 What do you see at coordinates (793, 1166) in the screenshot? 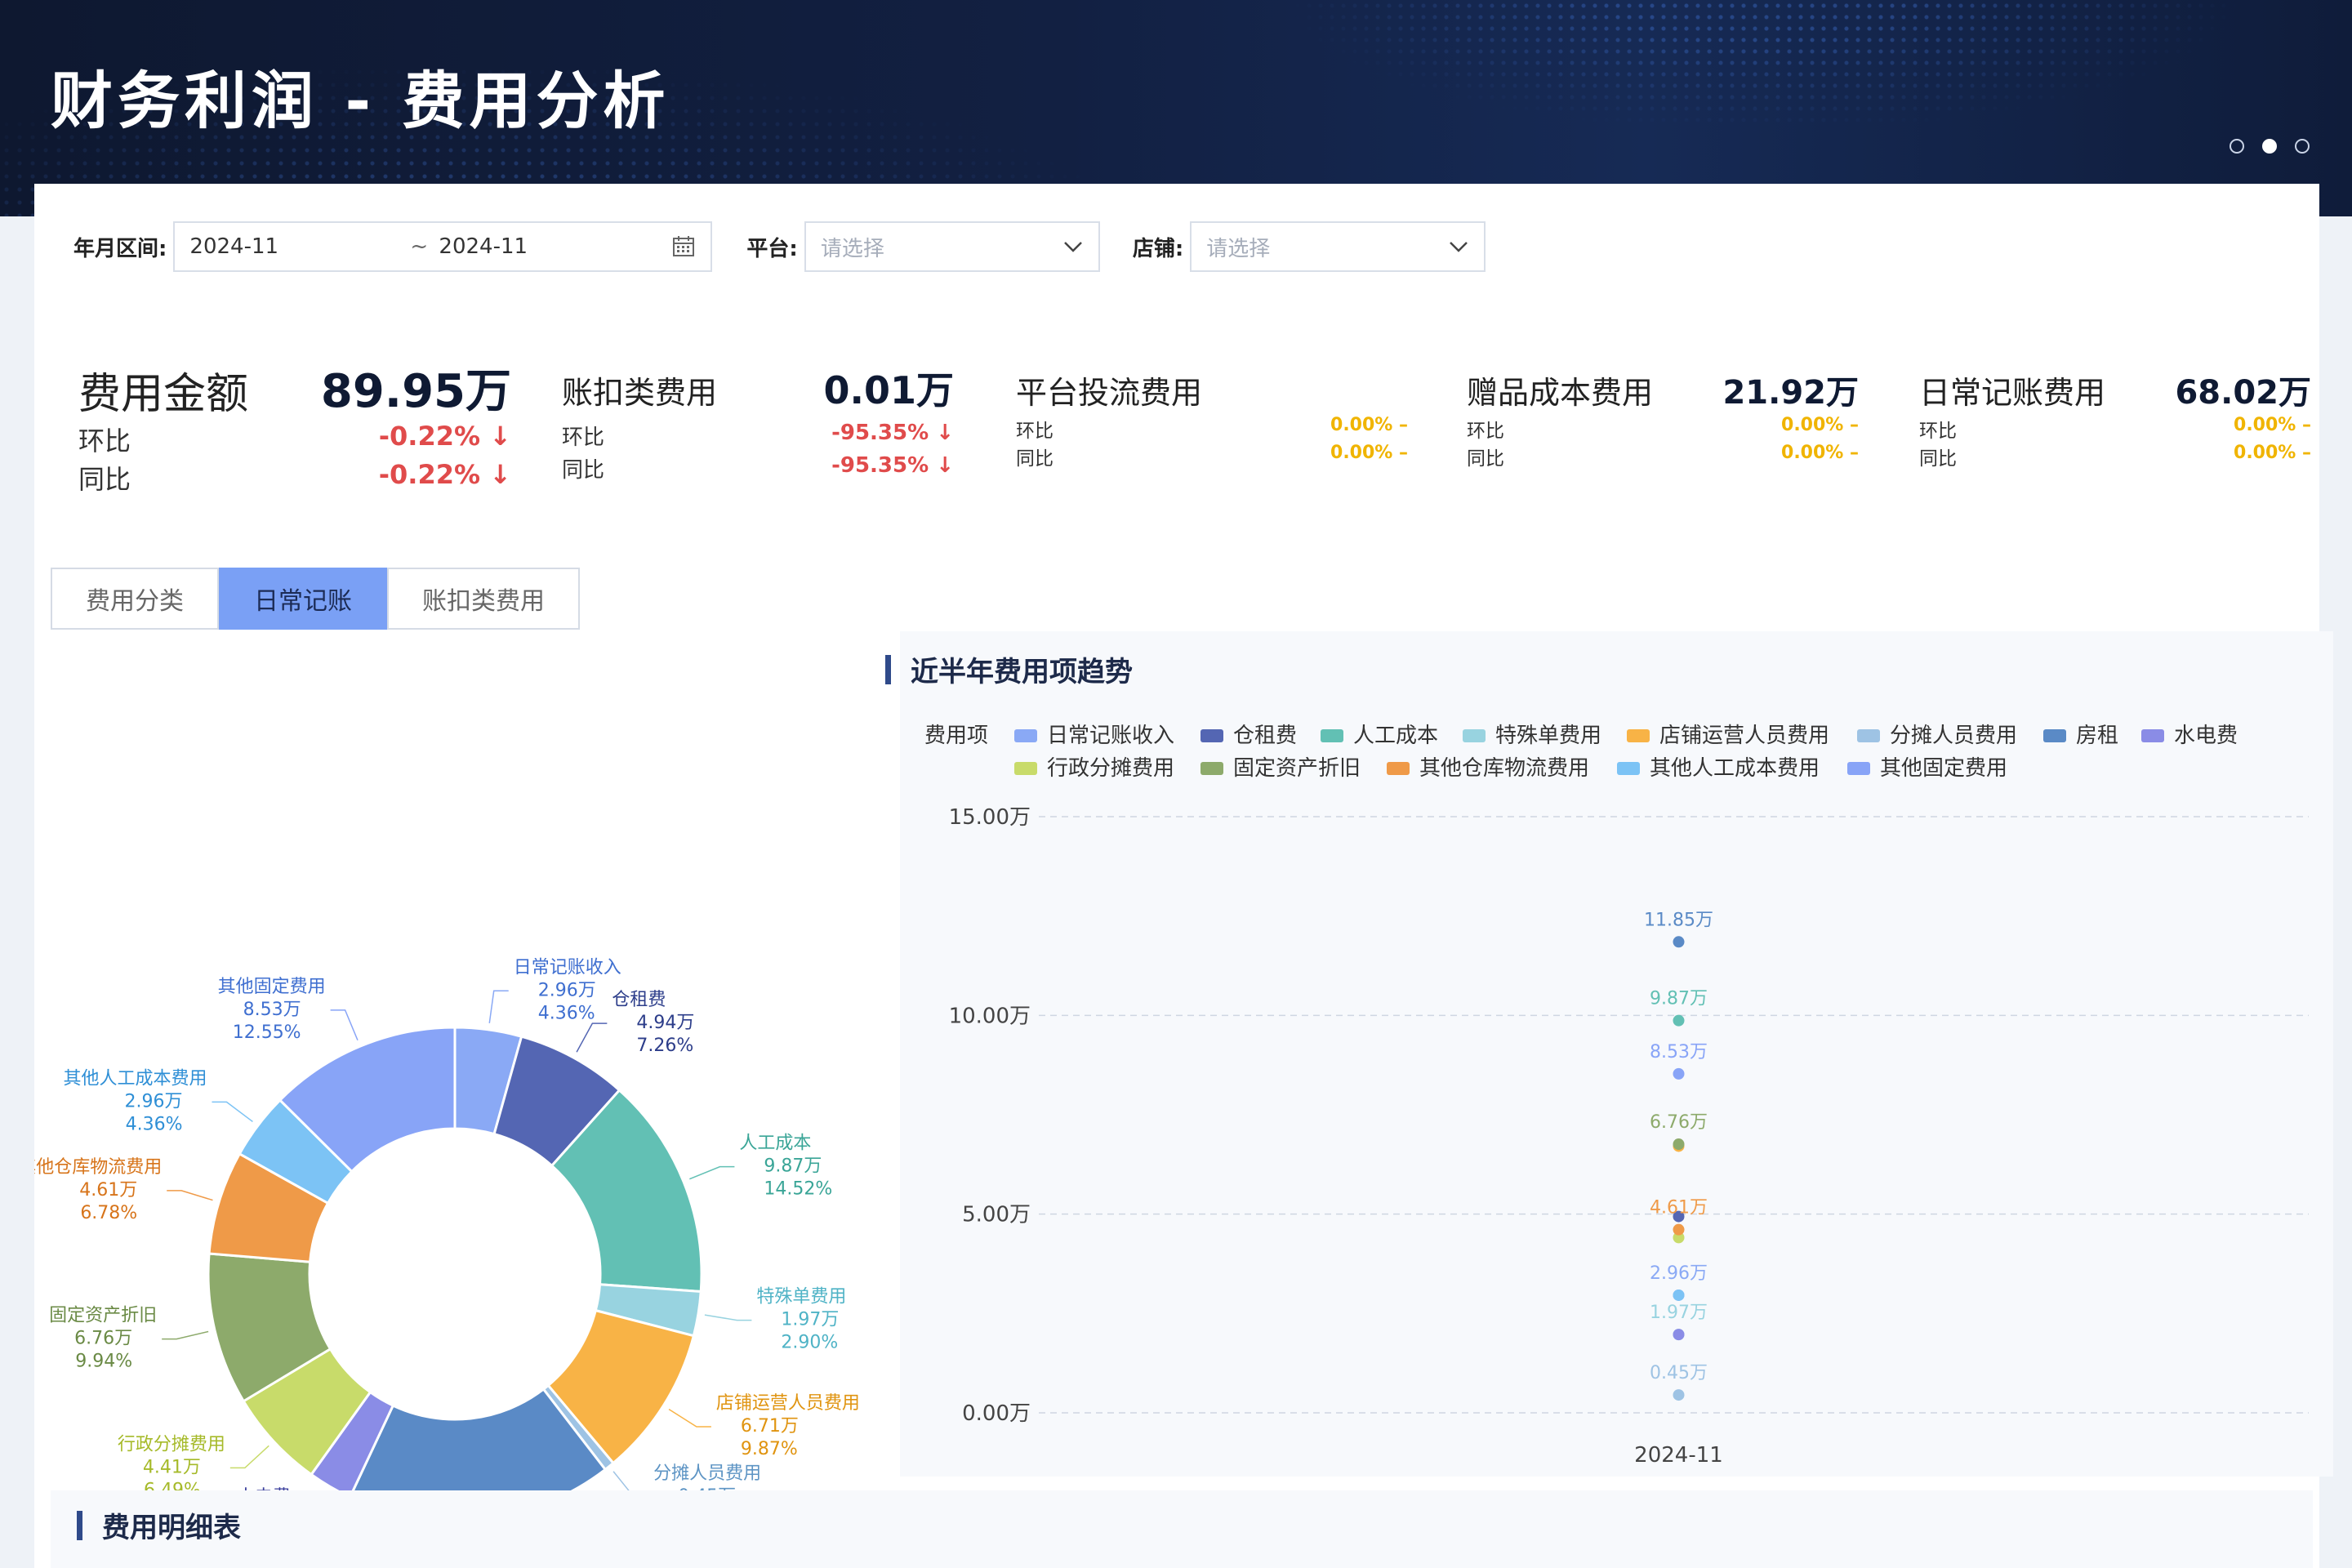
I see `slice-value-label: 9.87万` at bounding box center [793, 1166].